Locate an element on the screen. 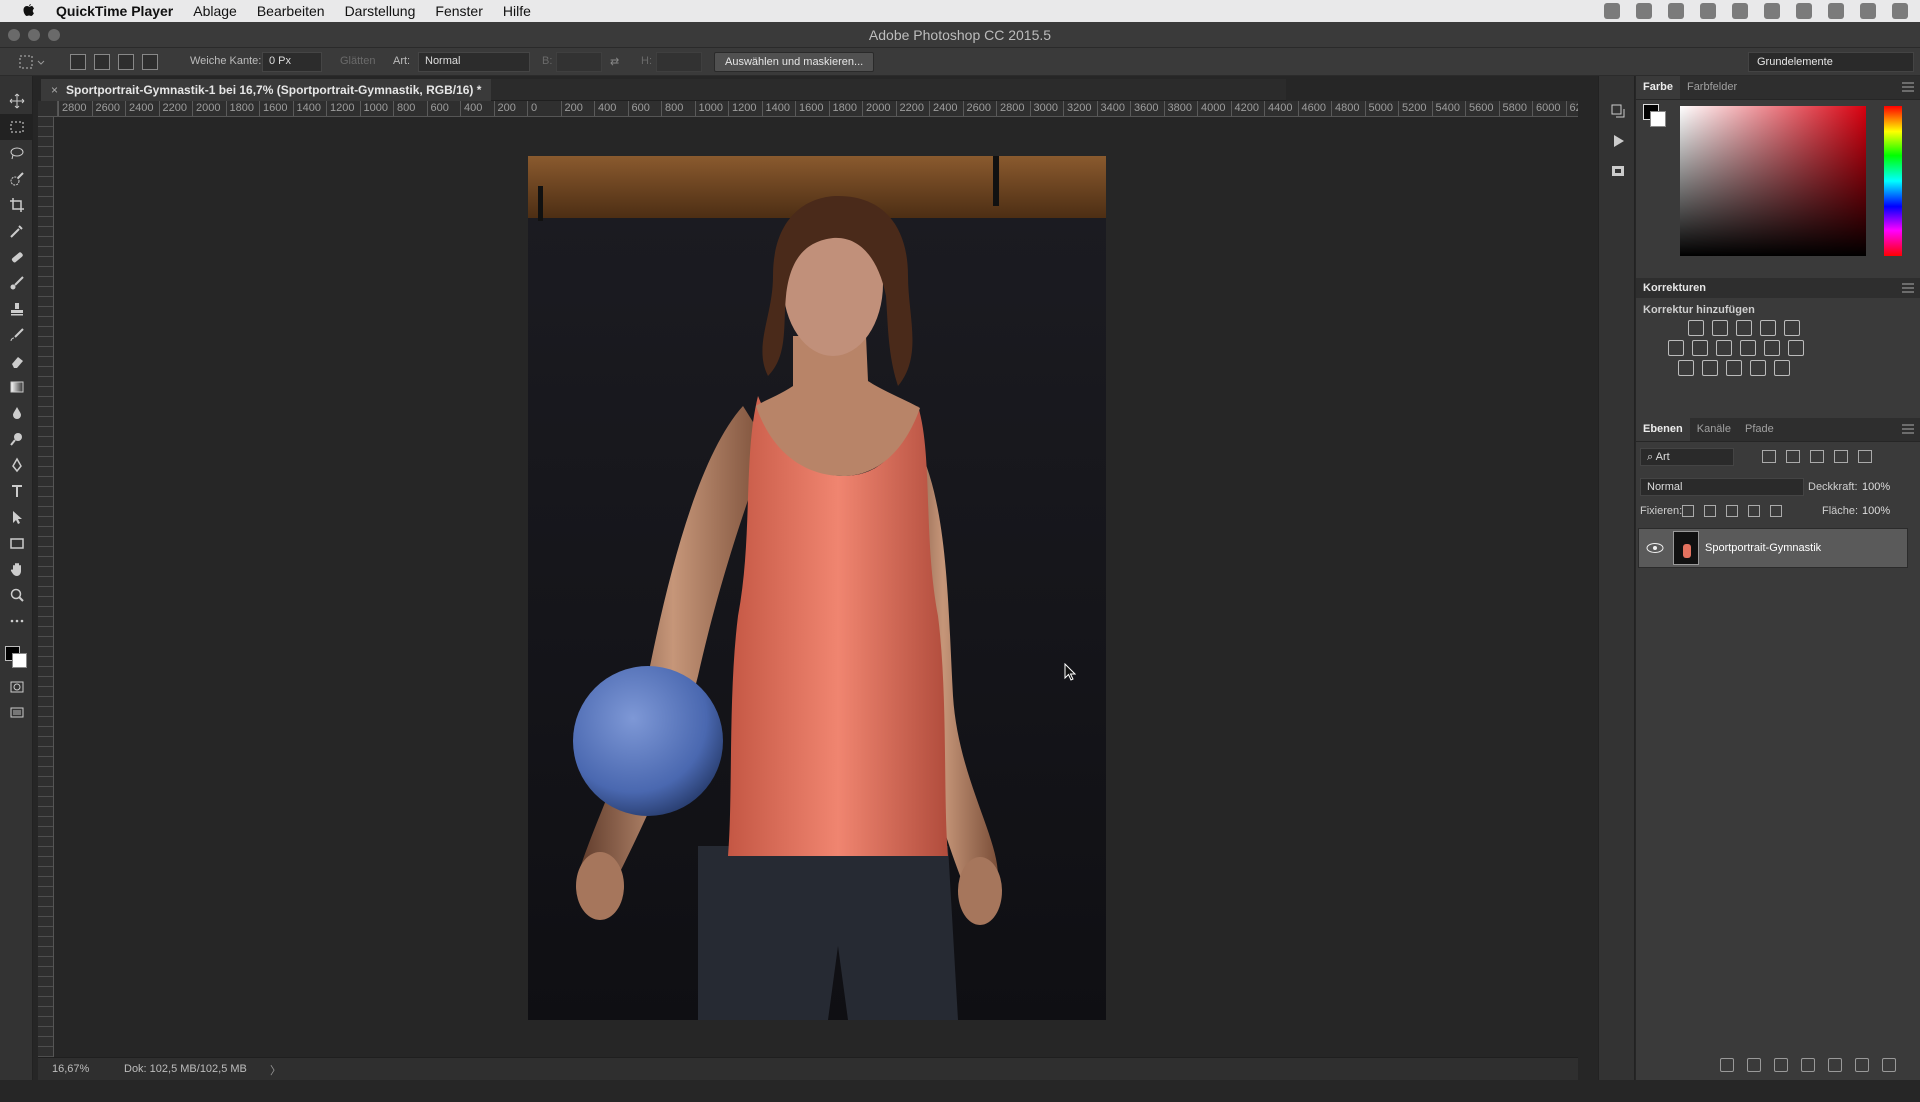  new-selection-button is located at coordinates (78, 62).